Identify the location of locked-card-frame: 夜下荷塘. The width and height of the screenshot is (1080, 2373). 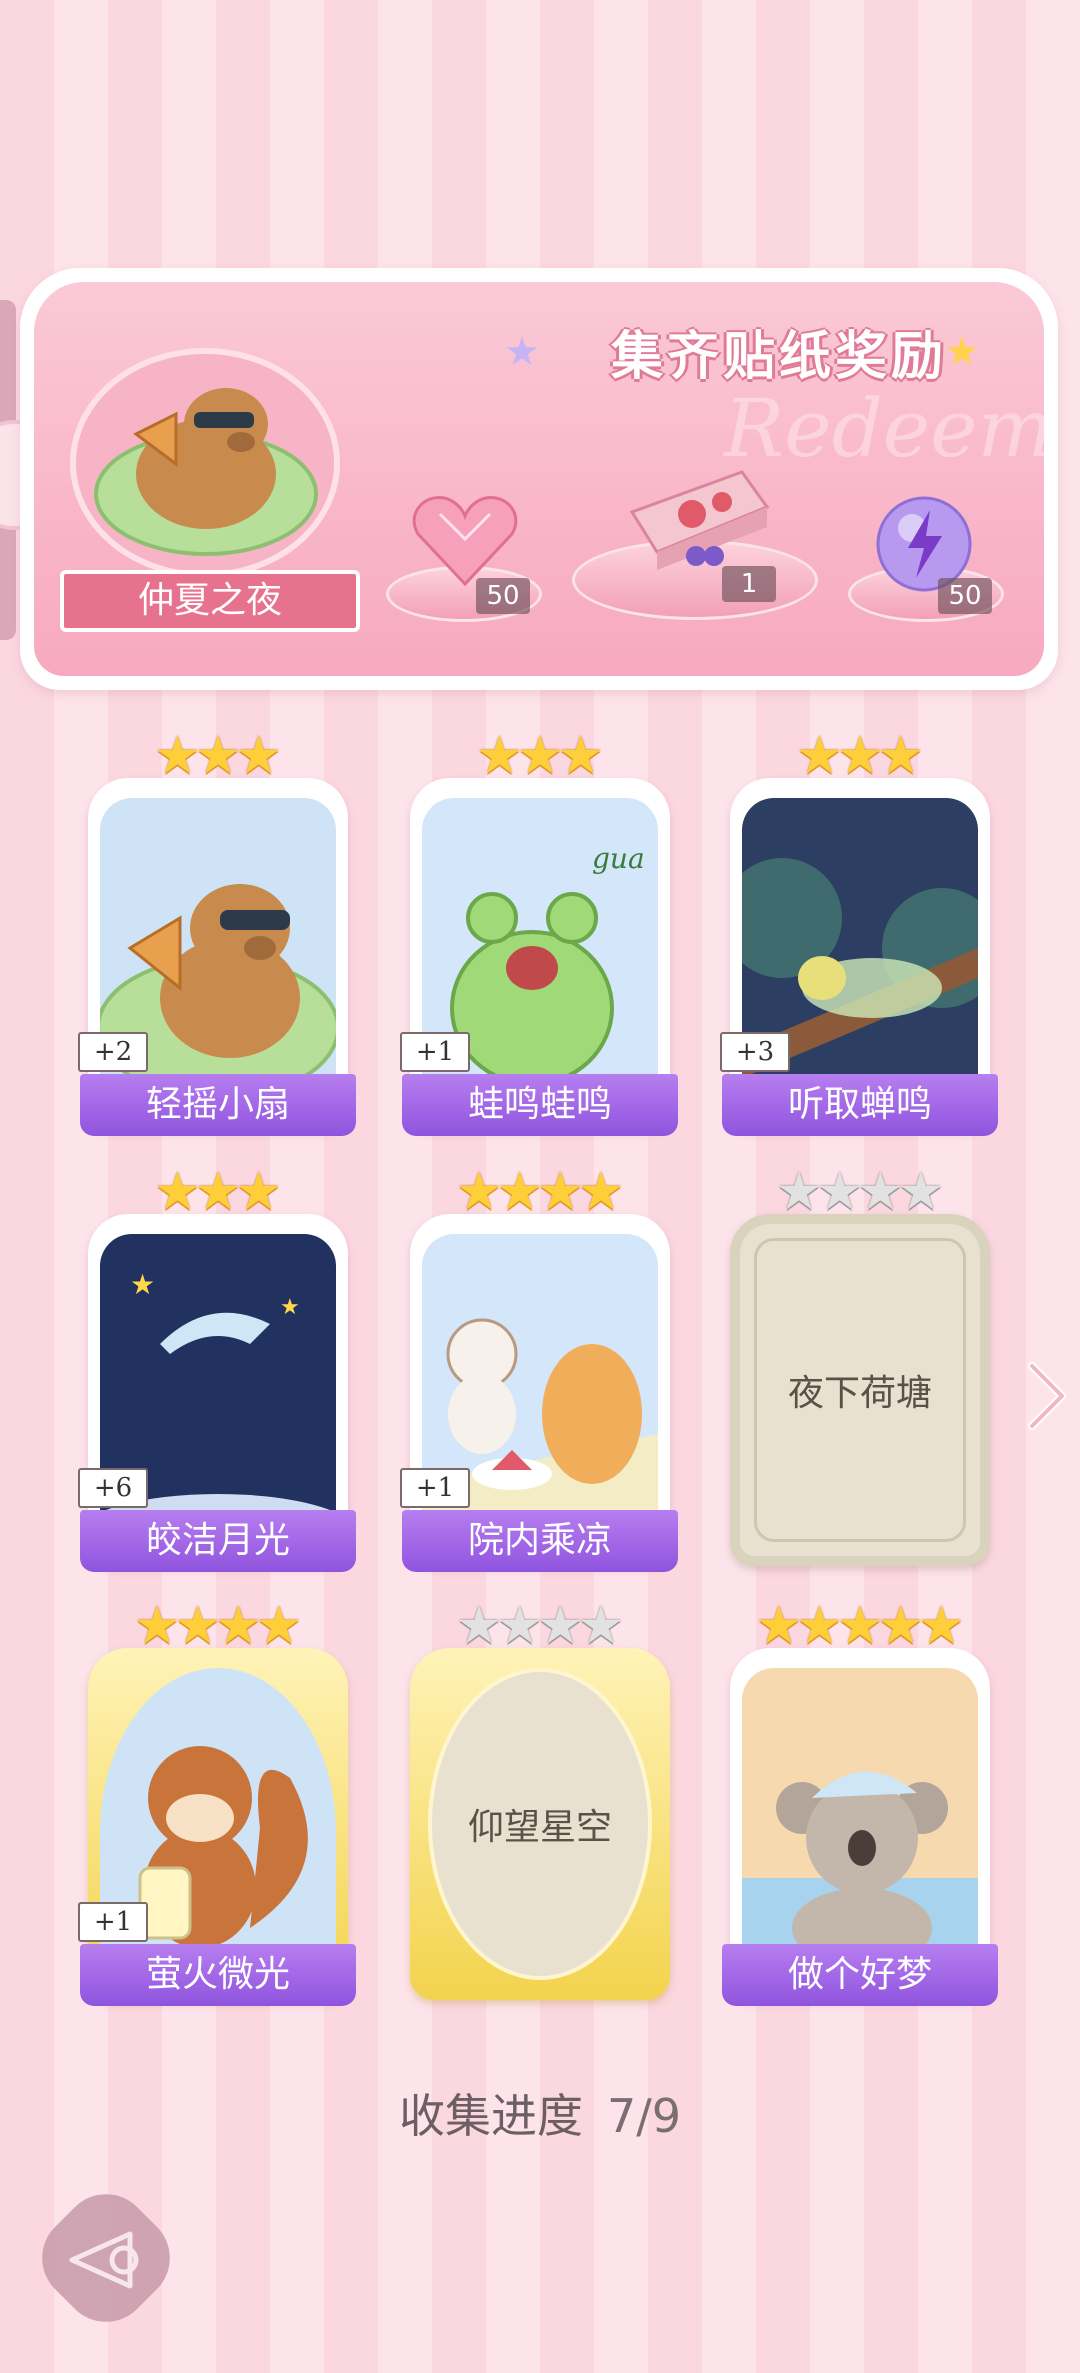
(860, 1390).